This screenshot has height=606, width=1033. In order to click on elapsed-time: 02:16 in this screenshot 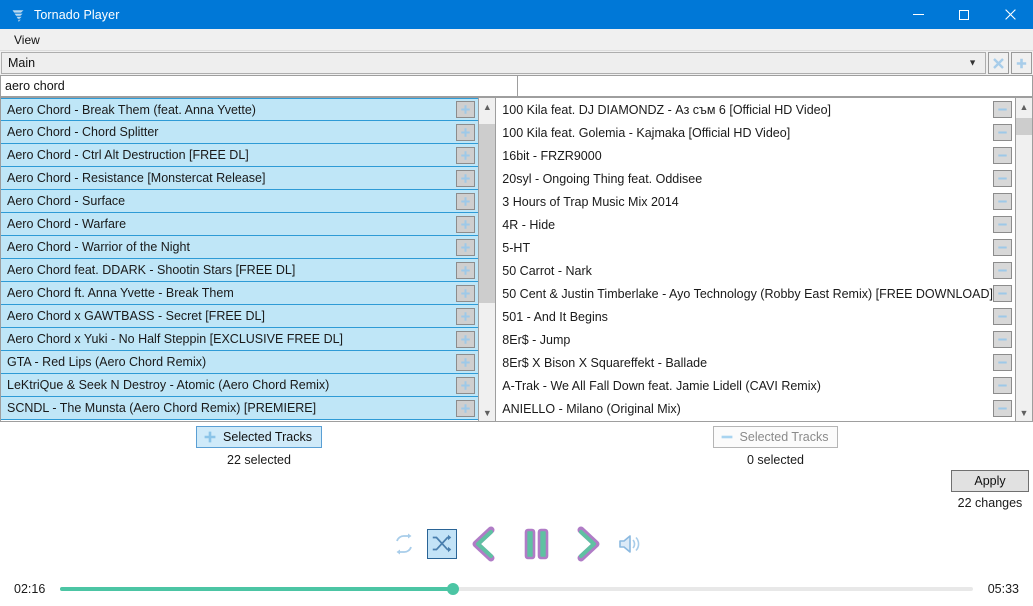, I will do `click(30, 589)`.